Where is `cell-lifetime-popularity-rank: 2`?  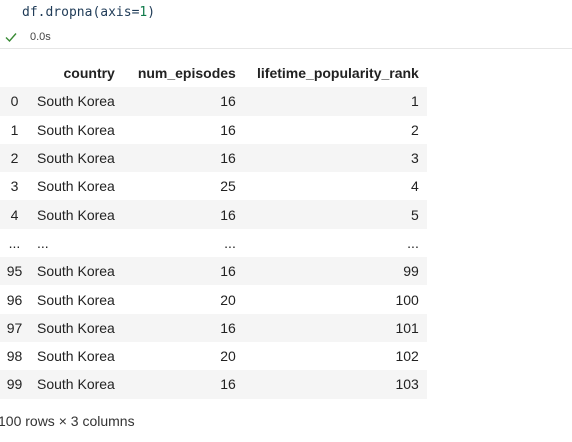
cell-lifetime-popularity-rank: 2 is located at coordinates (415, 129).